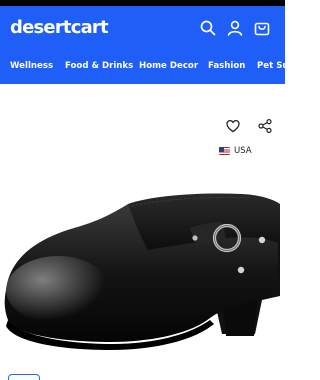  I want to click on user-icon, so click(235, 28).